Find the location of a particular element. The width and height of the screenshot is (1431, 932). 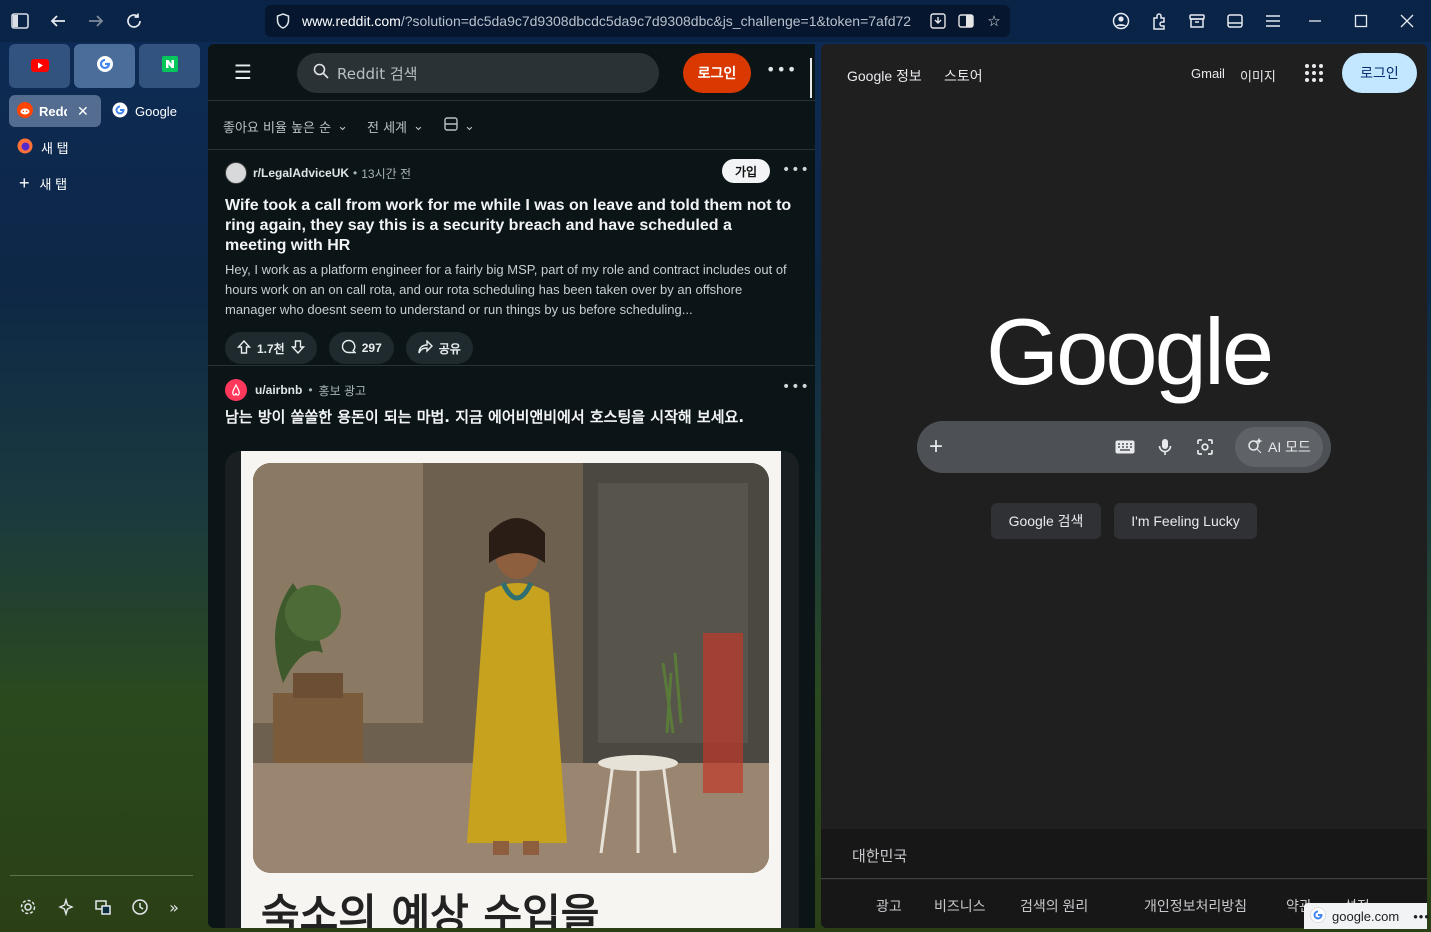

footer-link-privacy: 개인정보처리방침 is located at coordinates (1195, 906).